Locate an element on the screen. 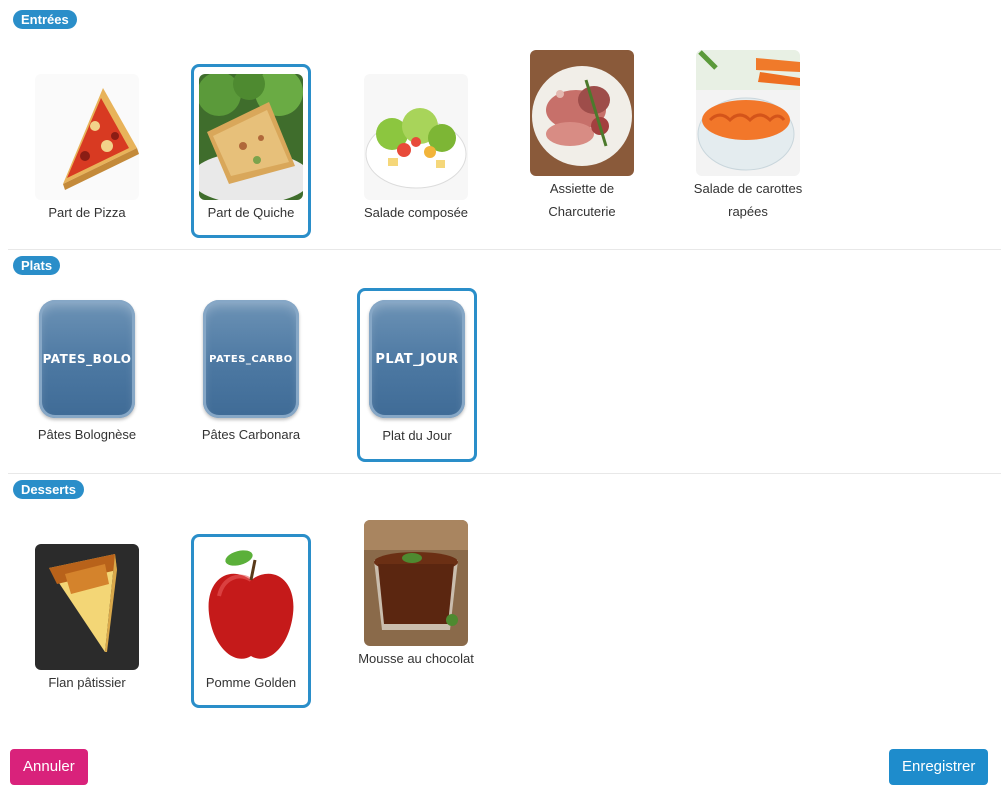  carrot-salad-image is located at coordinates (748, 113).